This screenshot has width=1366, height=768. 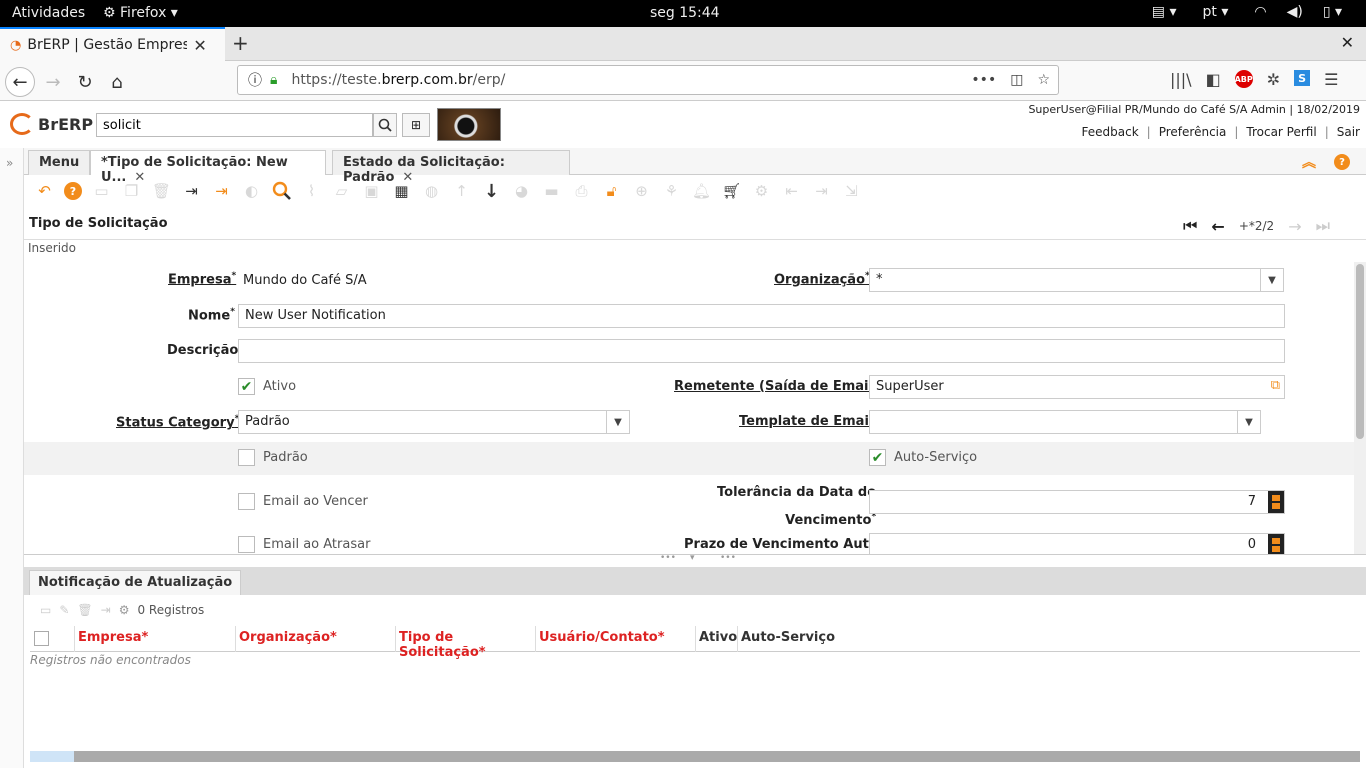 What do you see at coordinates (246, 501) in the screenshot?
I see `email-vencer-checkbox` at bounding box center [246, 501].